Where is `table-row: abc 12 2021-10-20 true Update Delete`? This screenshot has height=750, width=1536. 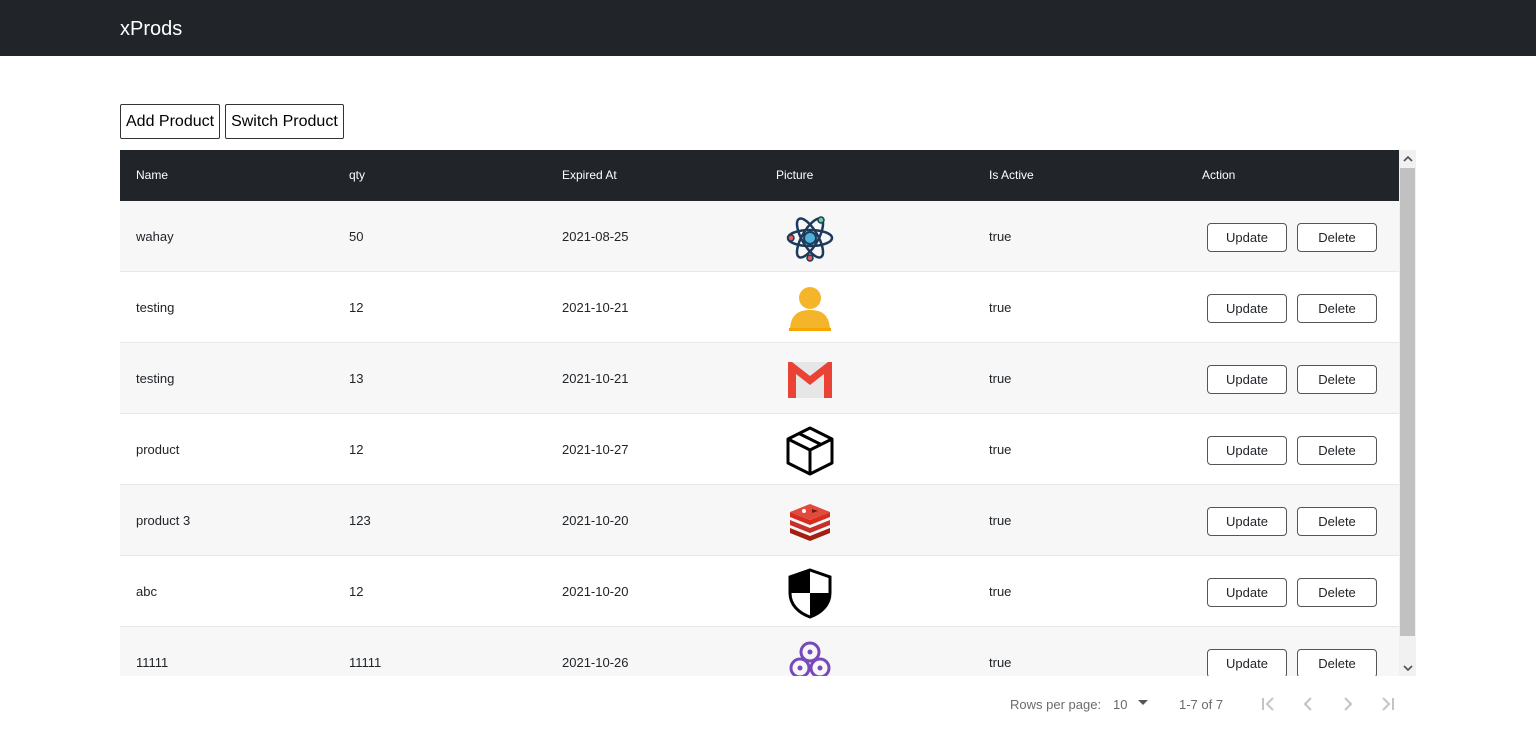
table-row: abc 12 2021-10-20 true Update Delete is located at coordinates (759, 591).